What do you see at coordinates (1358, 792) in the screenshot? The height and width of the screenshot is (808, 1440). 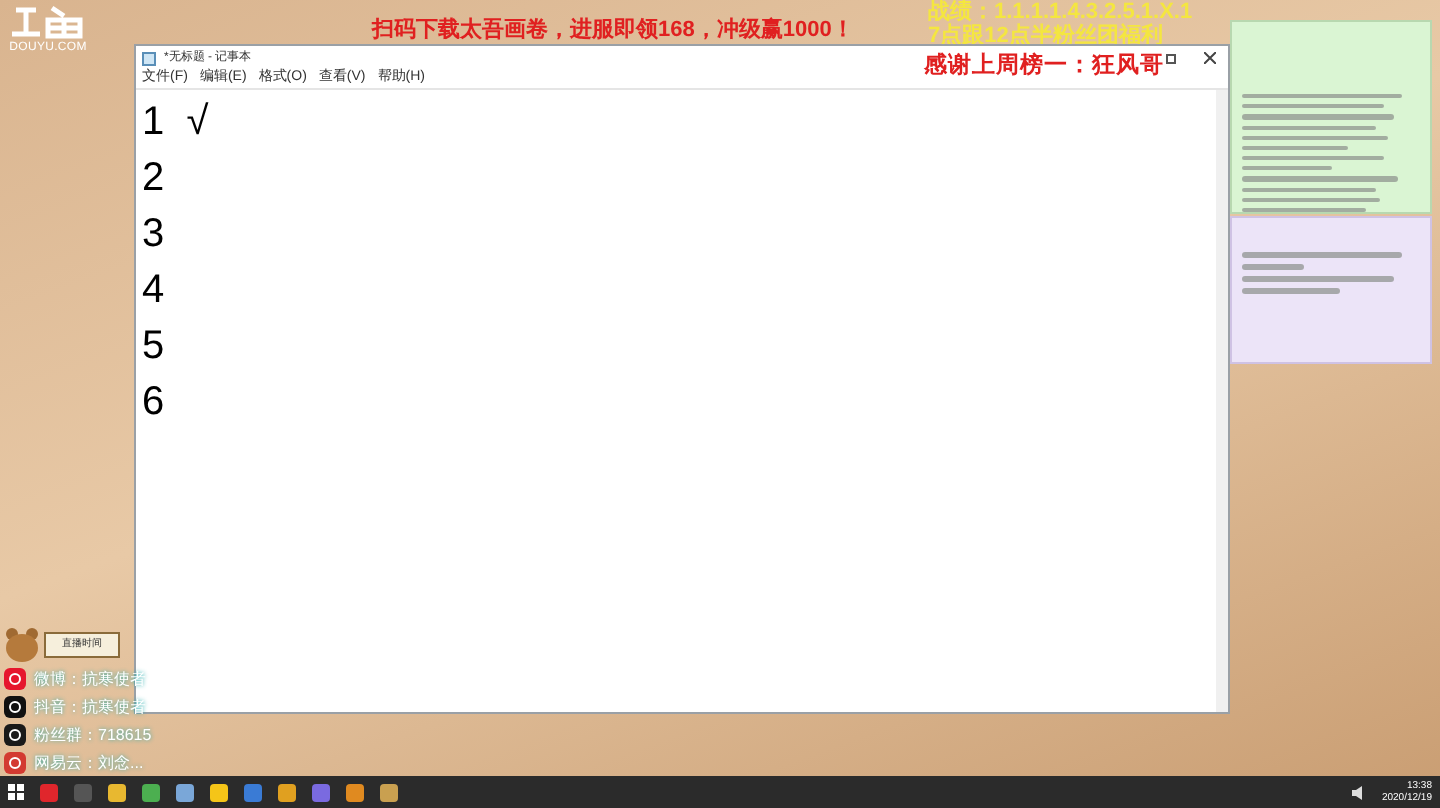 I see `speaker-icon` at bounding box center [1358, 792].